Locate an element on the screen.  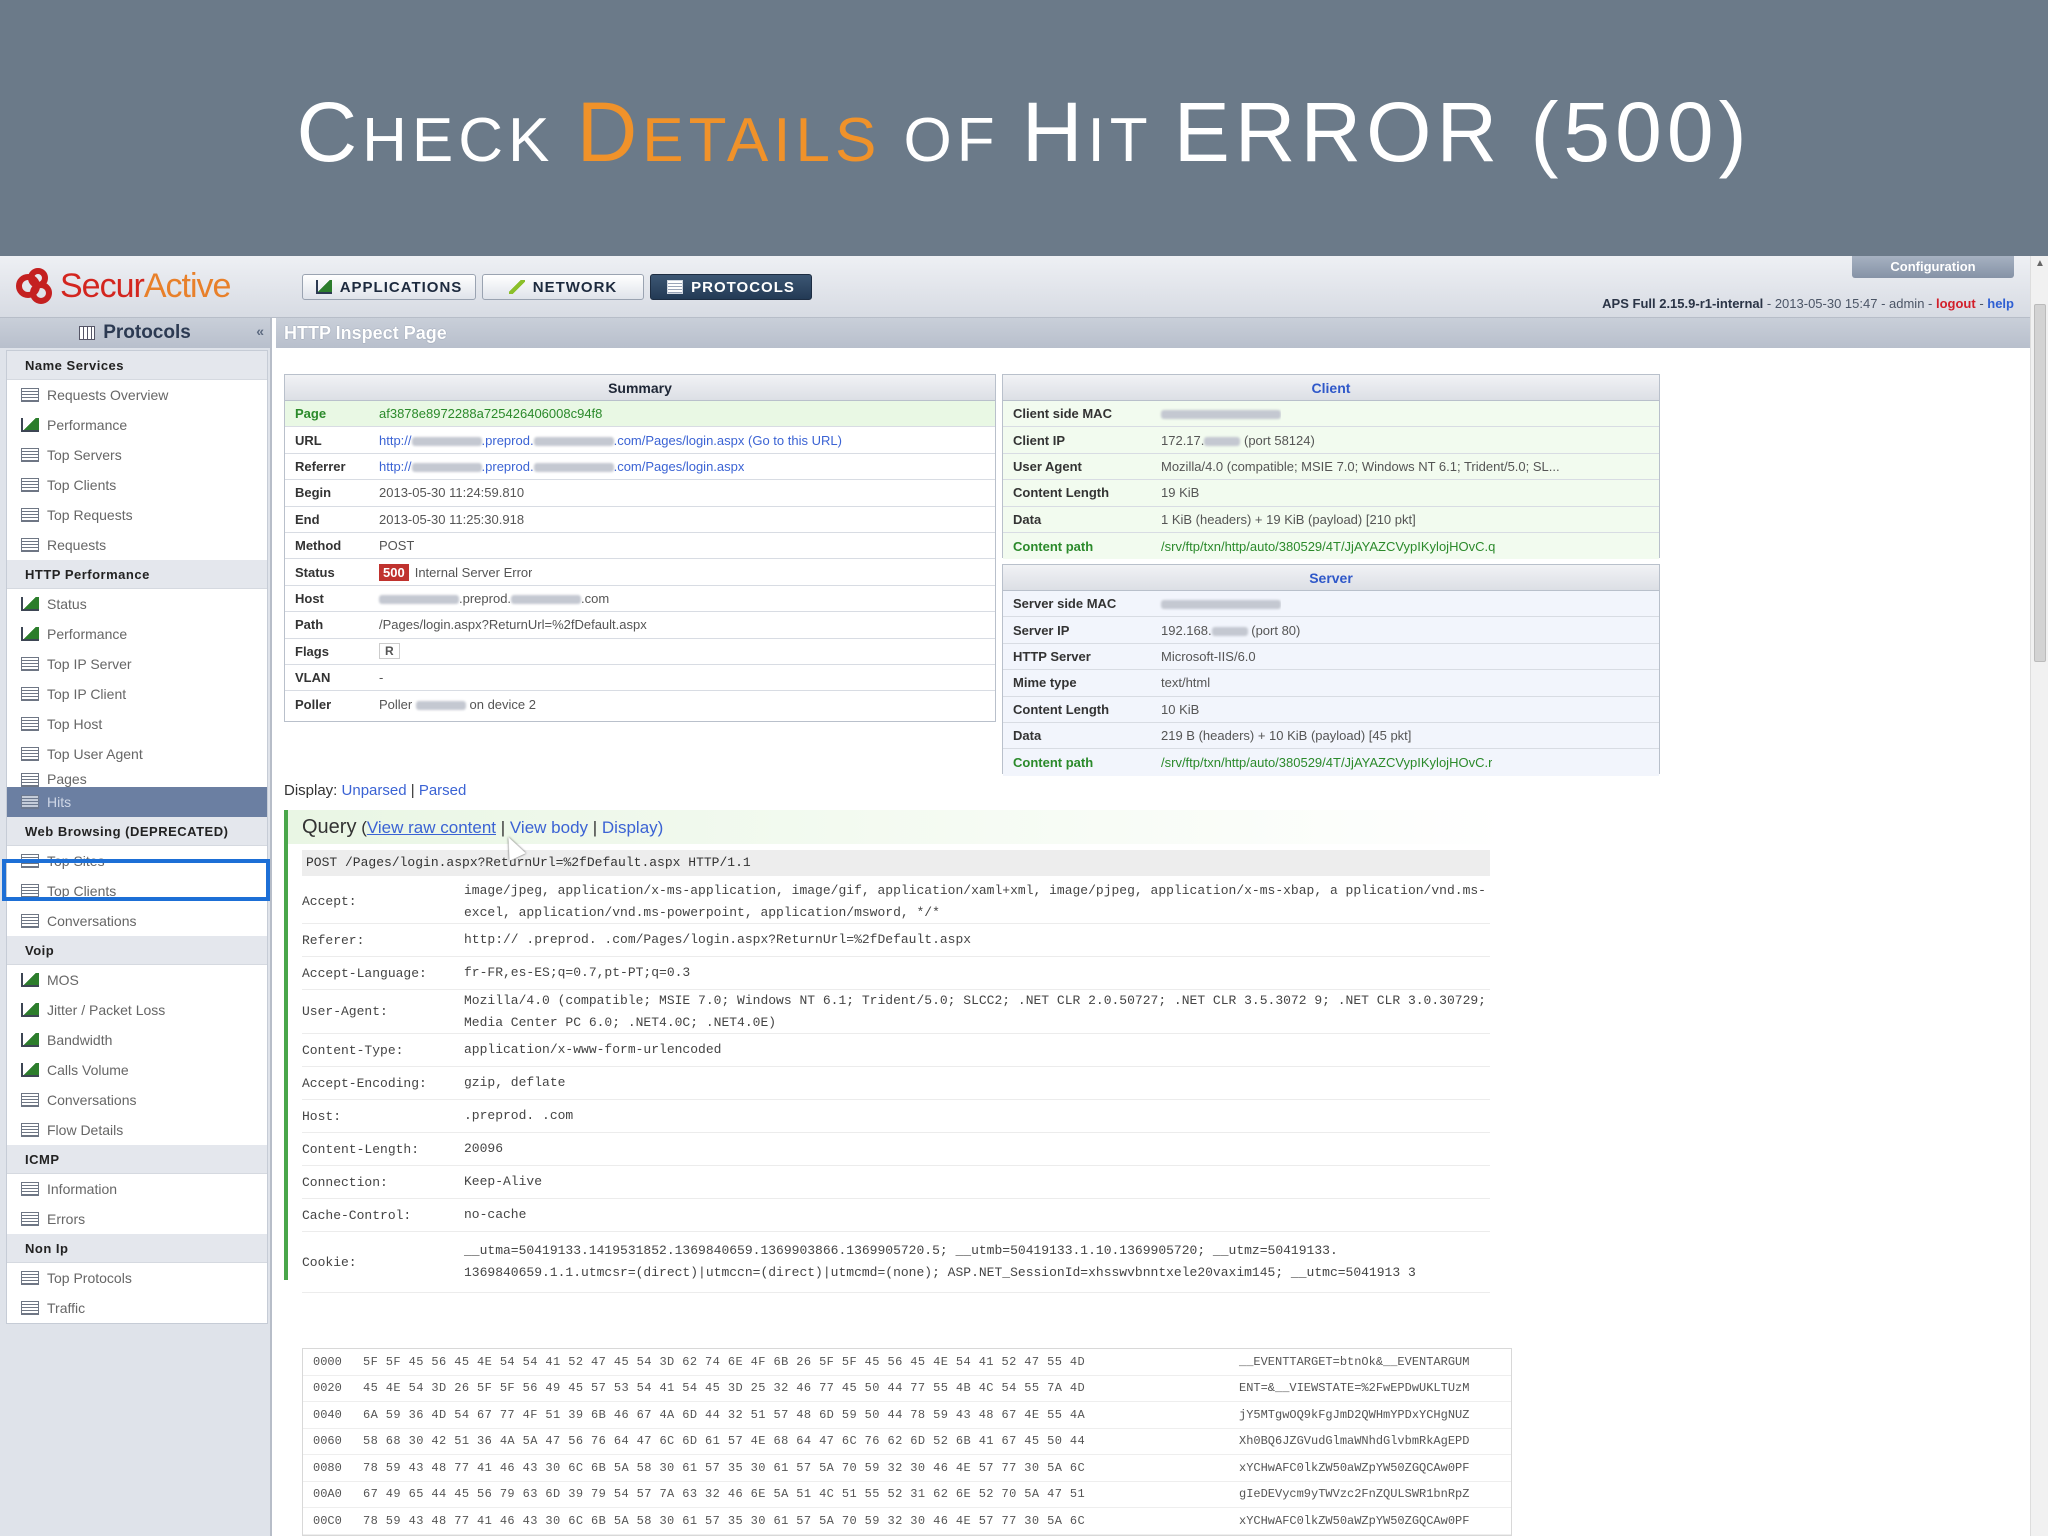
nav-item-http-performance: Performance is located at coordinates (137, 634).